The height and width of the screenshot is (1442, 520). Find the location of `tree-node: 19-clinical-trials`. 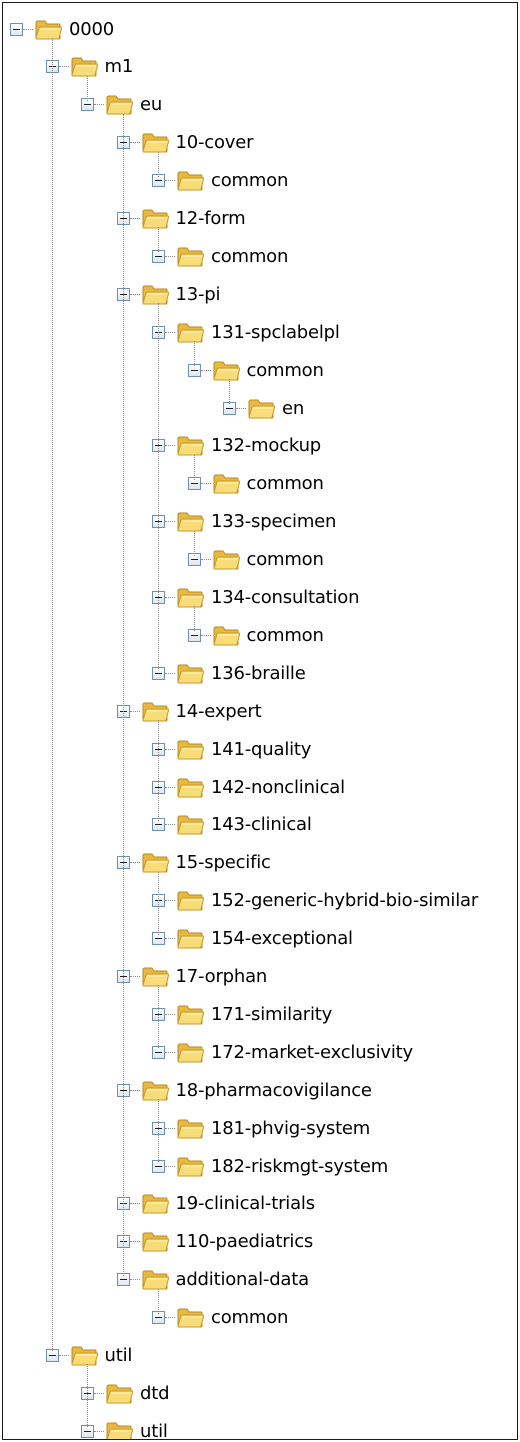

tree-node: 19-clinical-trials is located at coordinates (216, 1204).